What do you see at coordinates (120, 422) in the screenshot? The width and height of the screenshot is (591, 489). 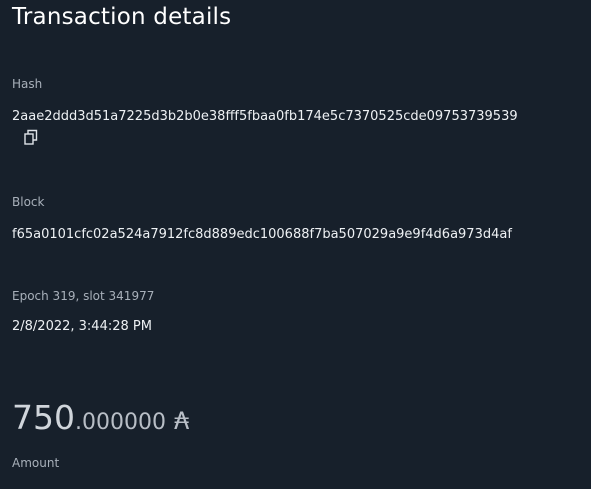 I see `amount-decimal: .000000` at bounding box center [120, 422].